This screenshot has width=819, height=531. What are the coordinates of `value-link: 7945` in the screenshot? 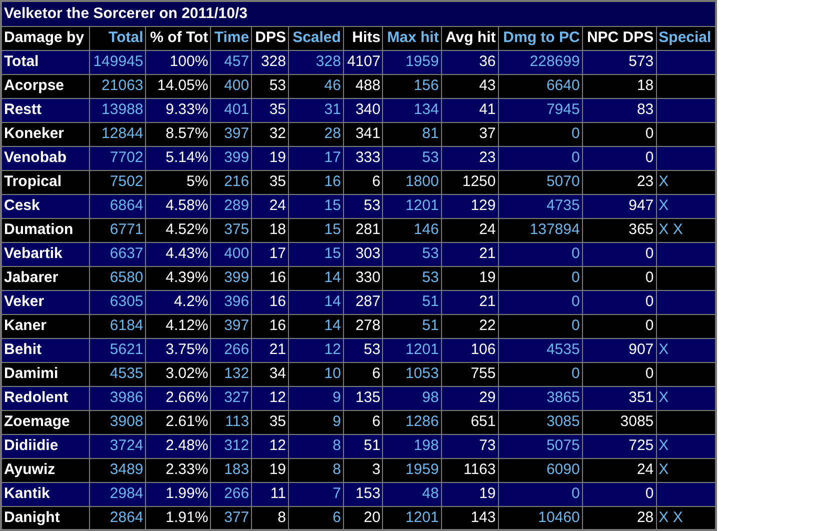 It's located at (540, 110).